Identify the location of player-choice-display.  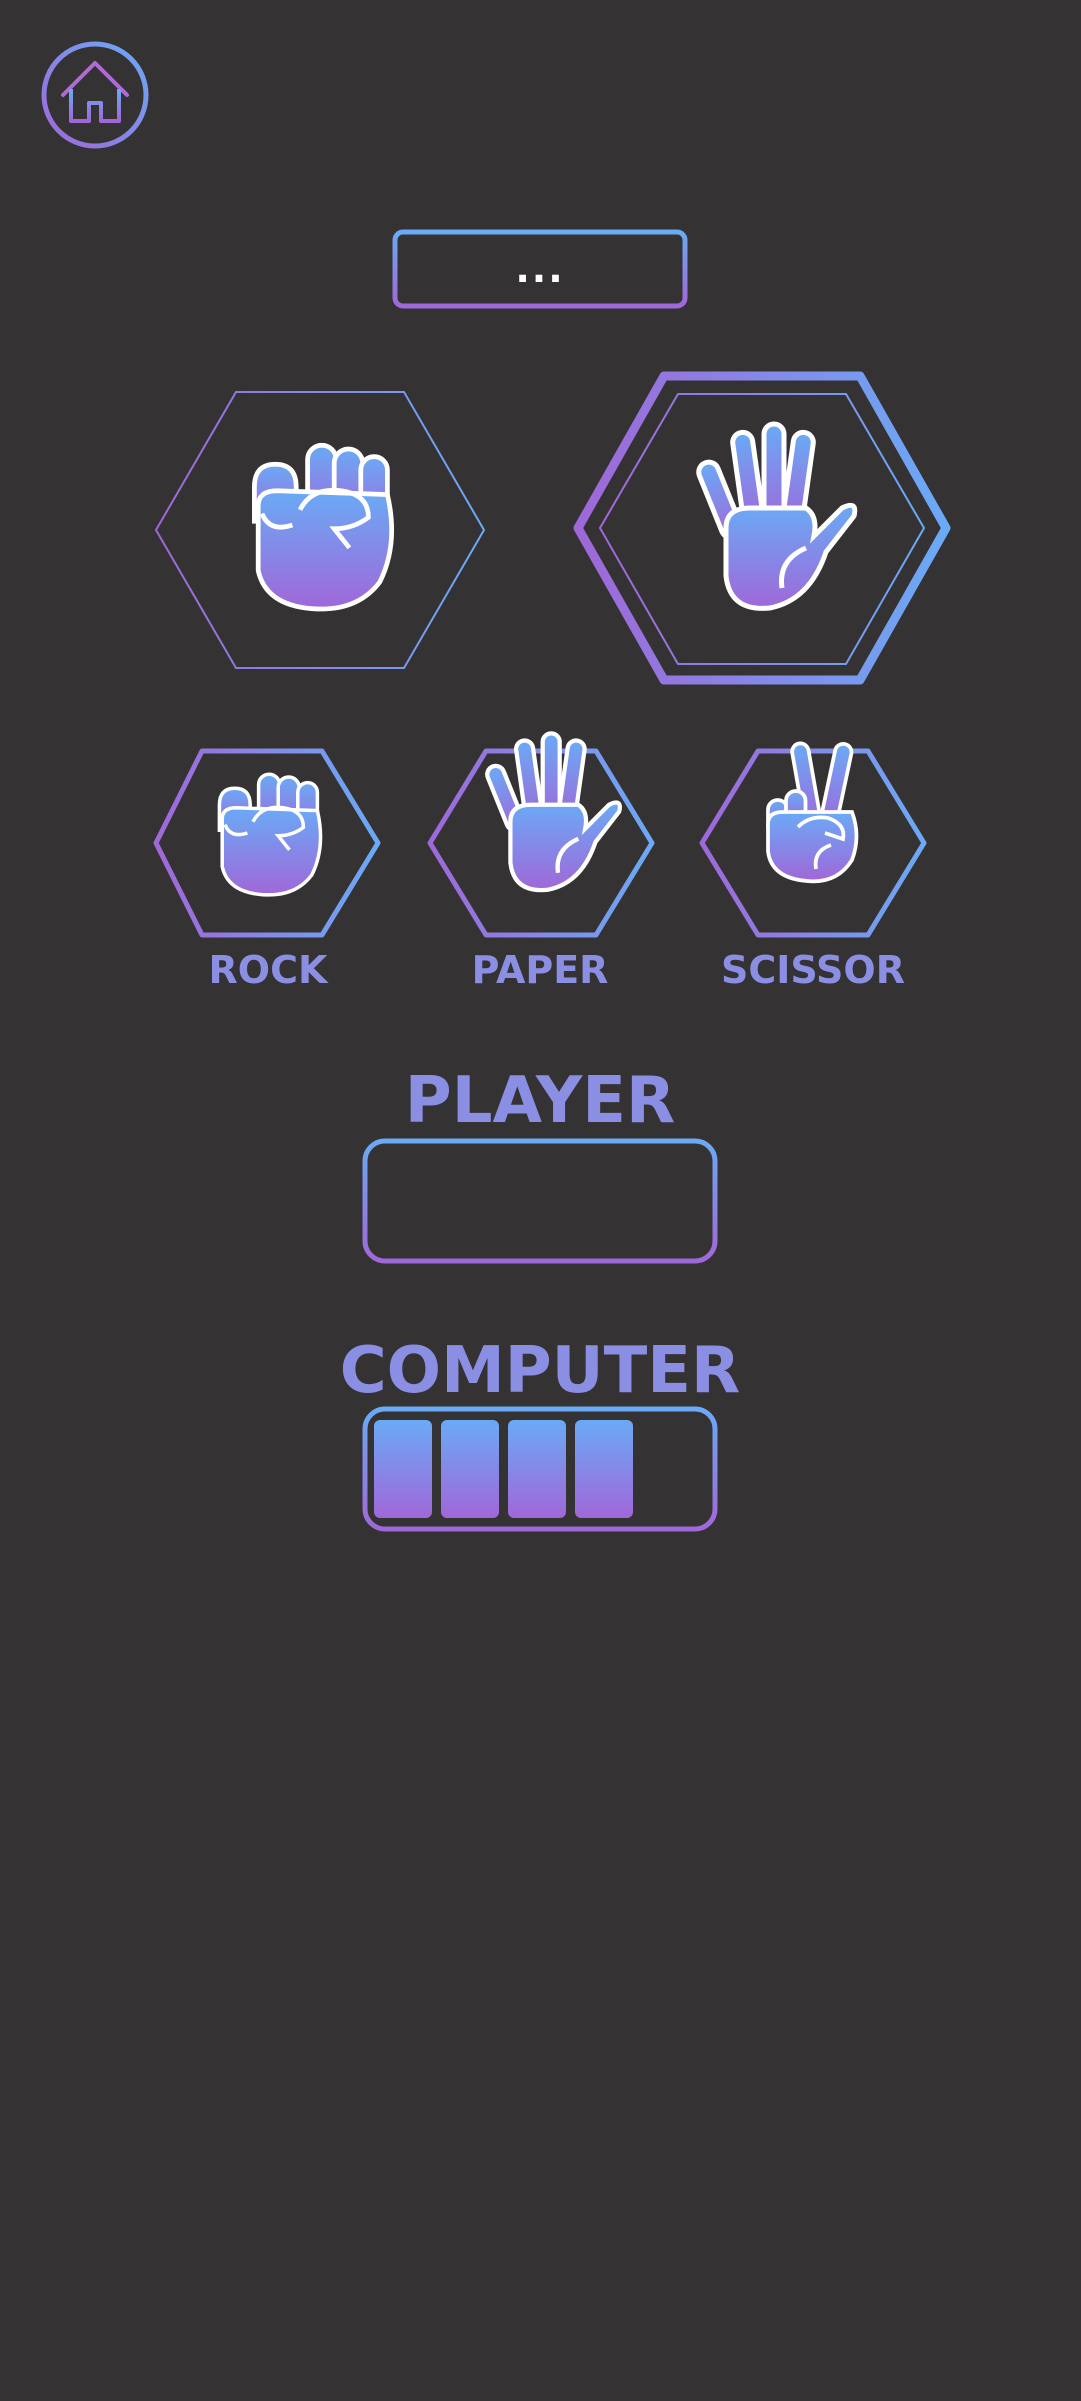
(320, 530).